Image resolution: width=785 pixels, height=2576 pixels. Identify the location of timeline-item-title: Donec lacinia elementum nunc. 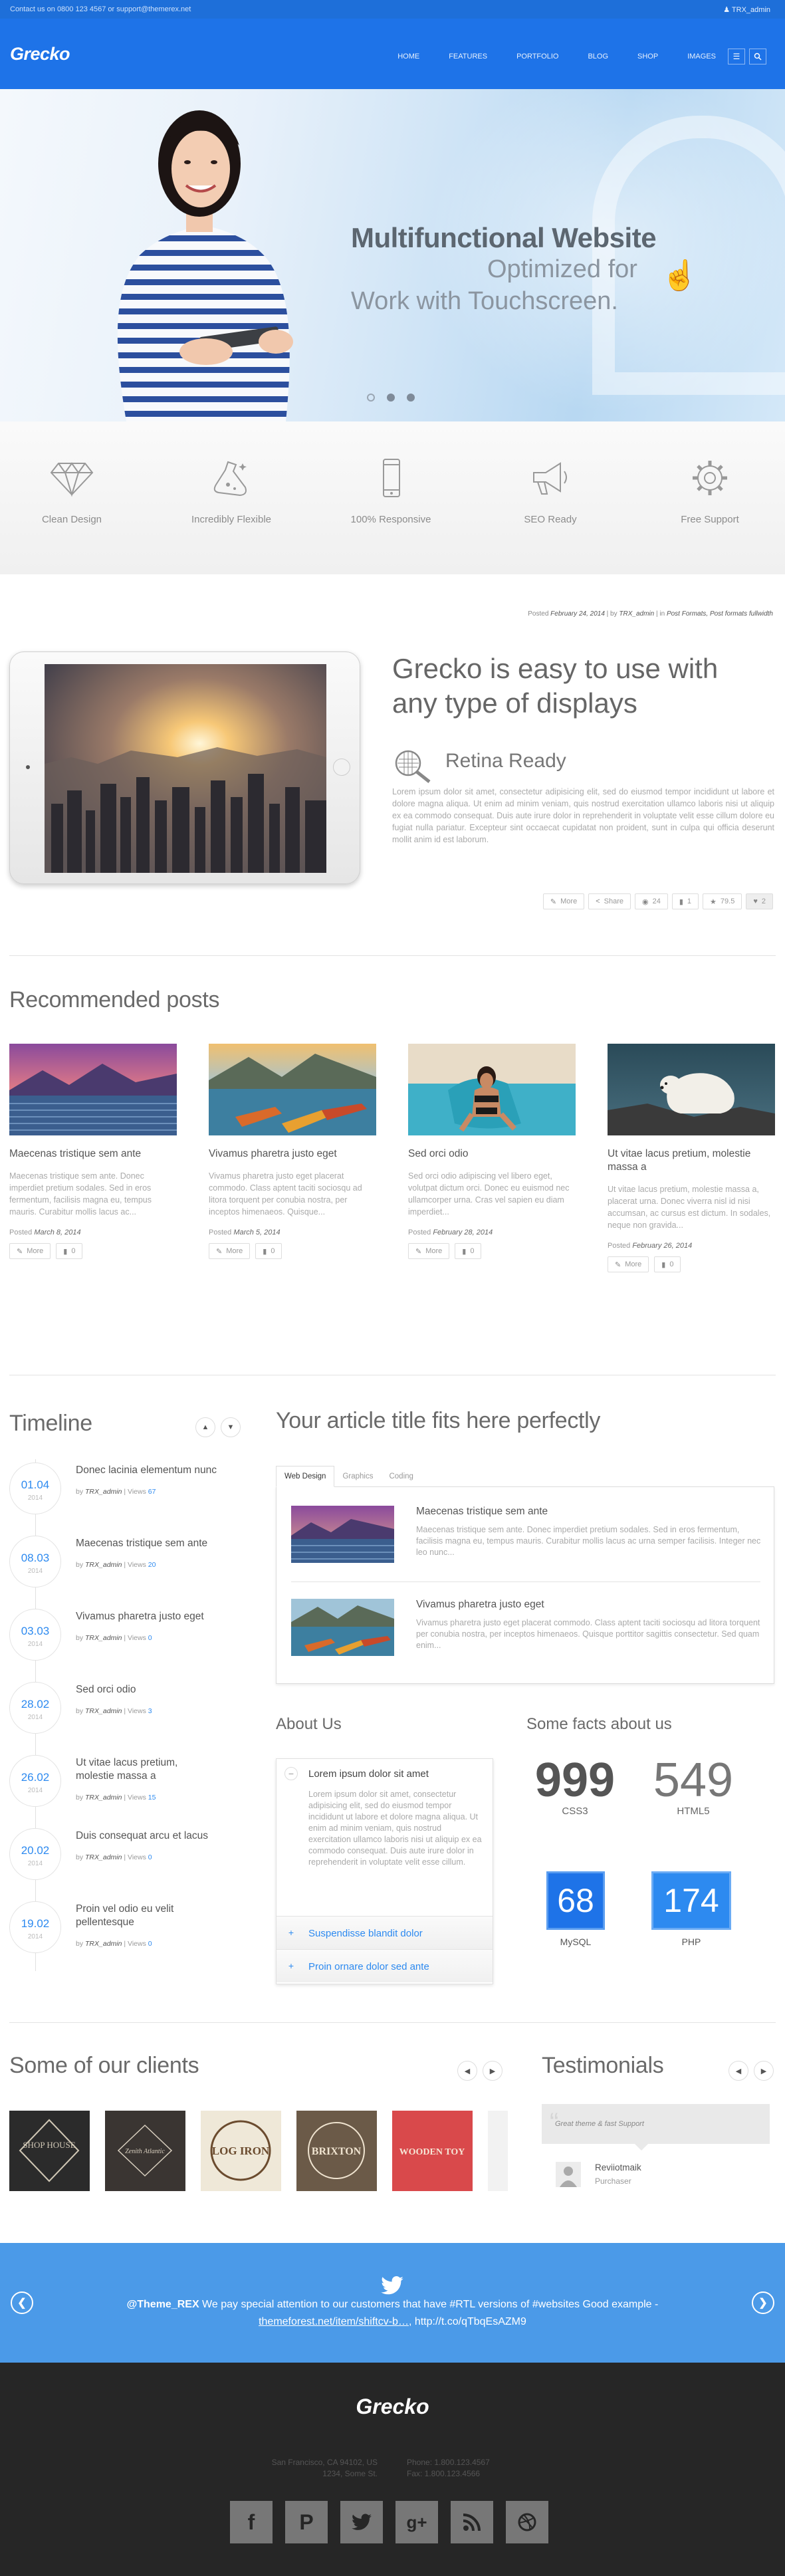
(148, 1470).